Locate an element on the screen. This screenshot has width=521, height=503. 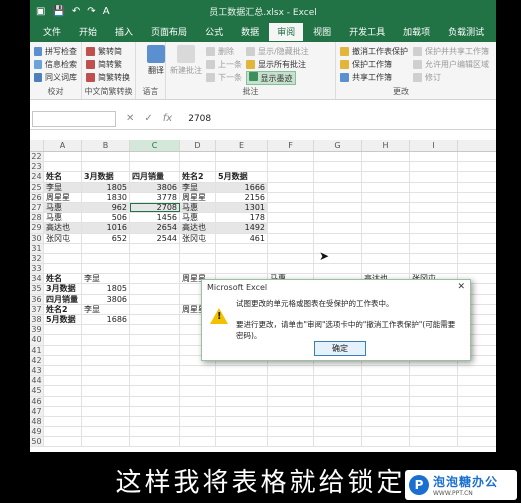
cell-B48 is located at coordinates (106, 421).